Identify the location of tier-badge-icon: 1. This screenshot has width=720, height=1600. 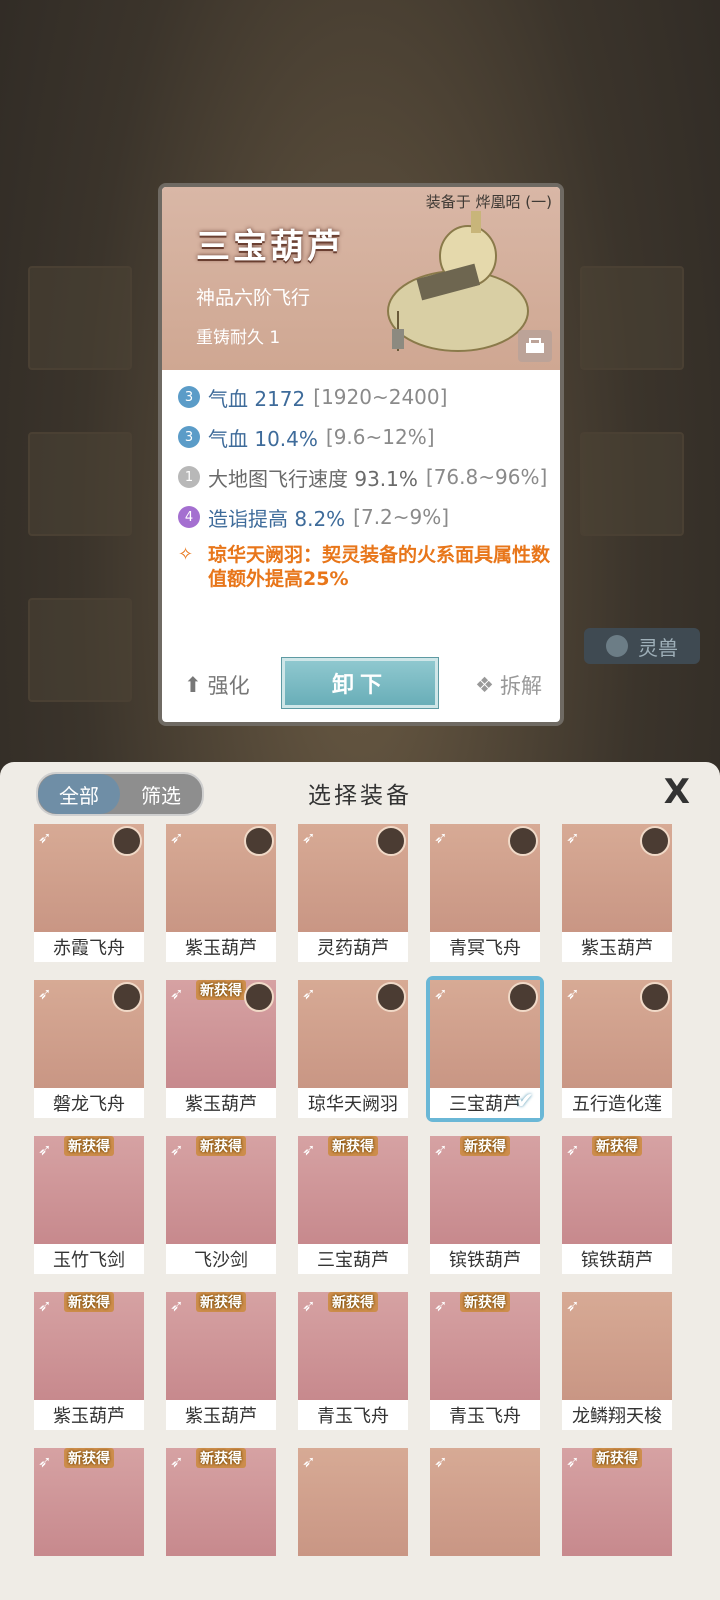
(189, 477).